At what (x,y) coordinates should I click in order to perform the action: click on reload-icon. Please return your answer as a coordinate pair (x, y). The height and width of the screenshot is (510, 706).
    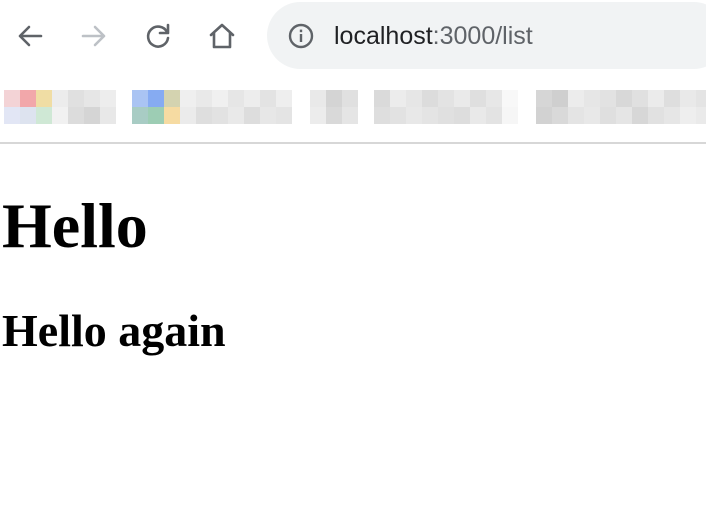
    Looking at the image, I should click on (158, 35).